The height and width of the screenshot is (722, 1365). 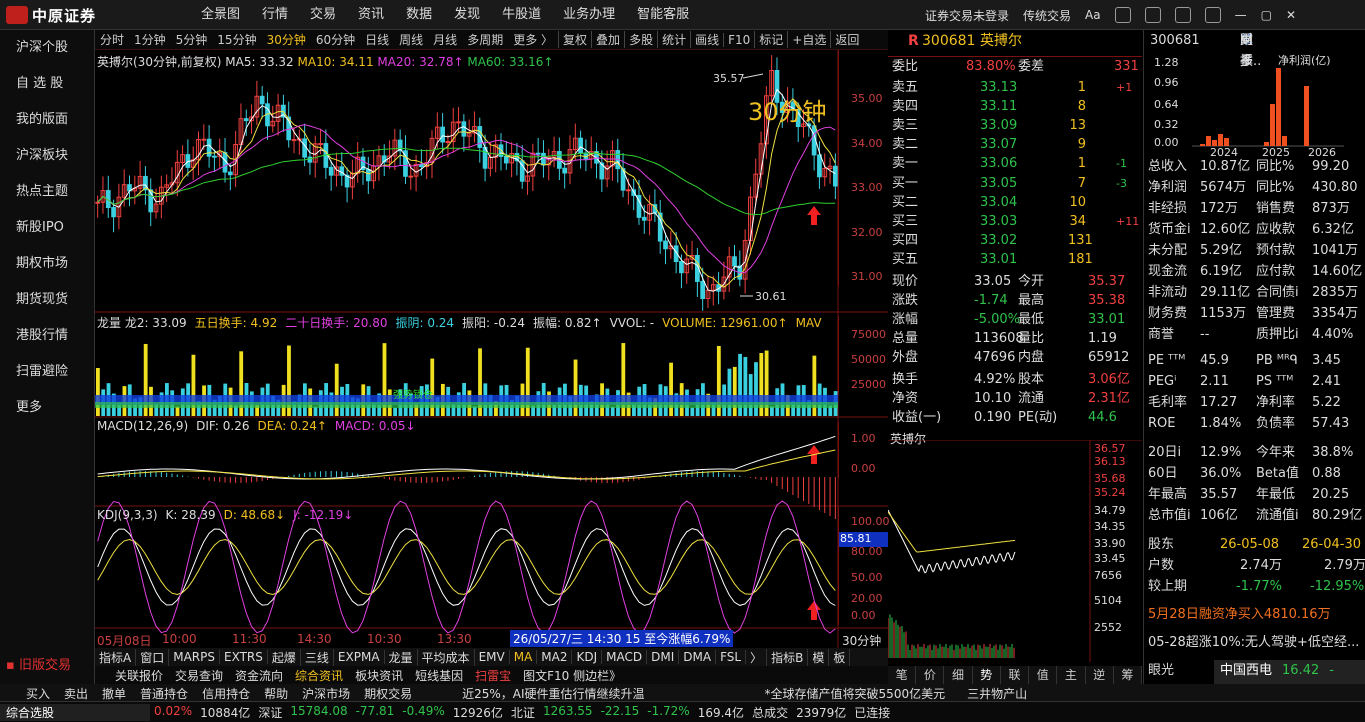 What do you see at coordinates (112, 39) in the screenshot?
I see `period-tab-0: 分时` at bounding box center [112, 39].